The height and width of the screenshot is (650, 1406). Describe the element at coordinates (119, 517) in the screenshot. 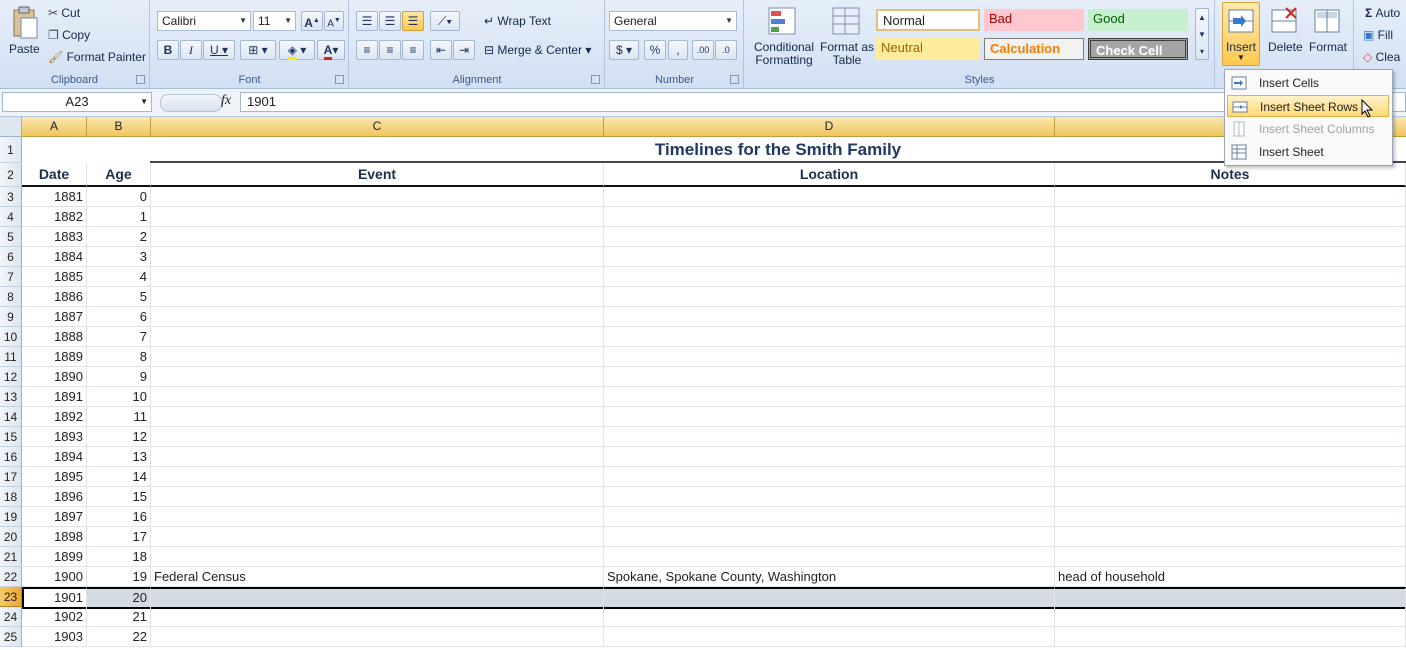

I see `grid-cell: 16` at that location.